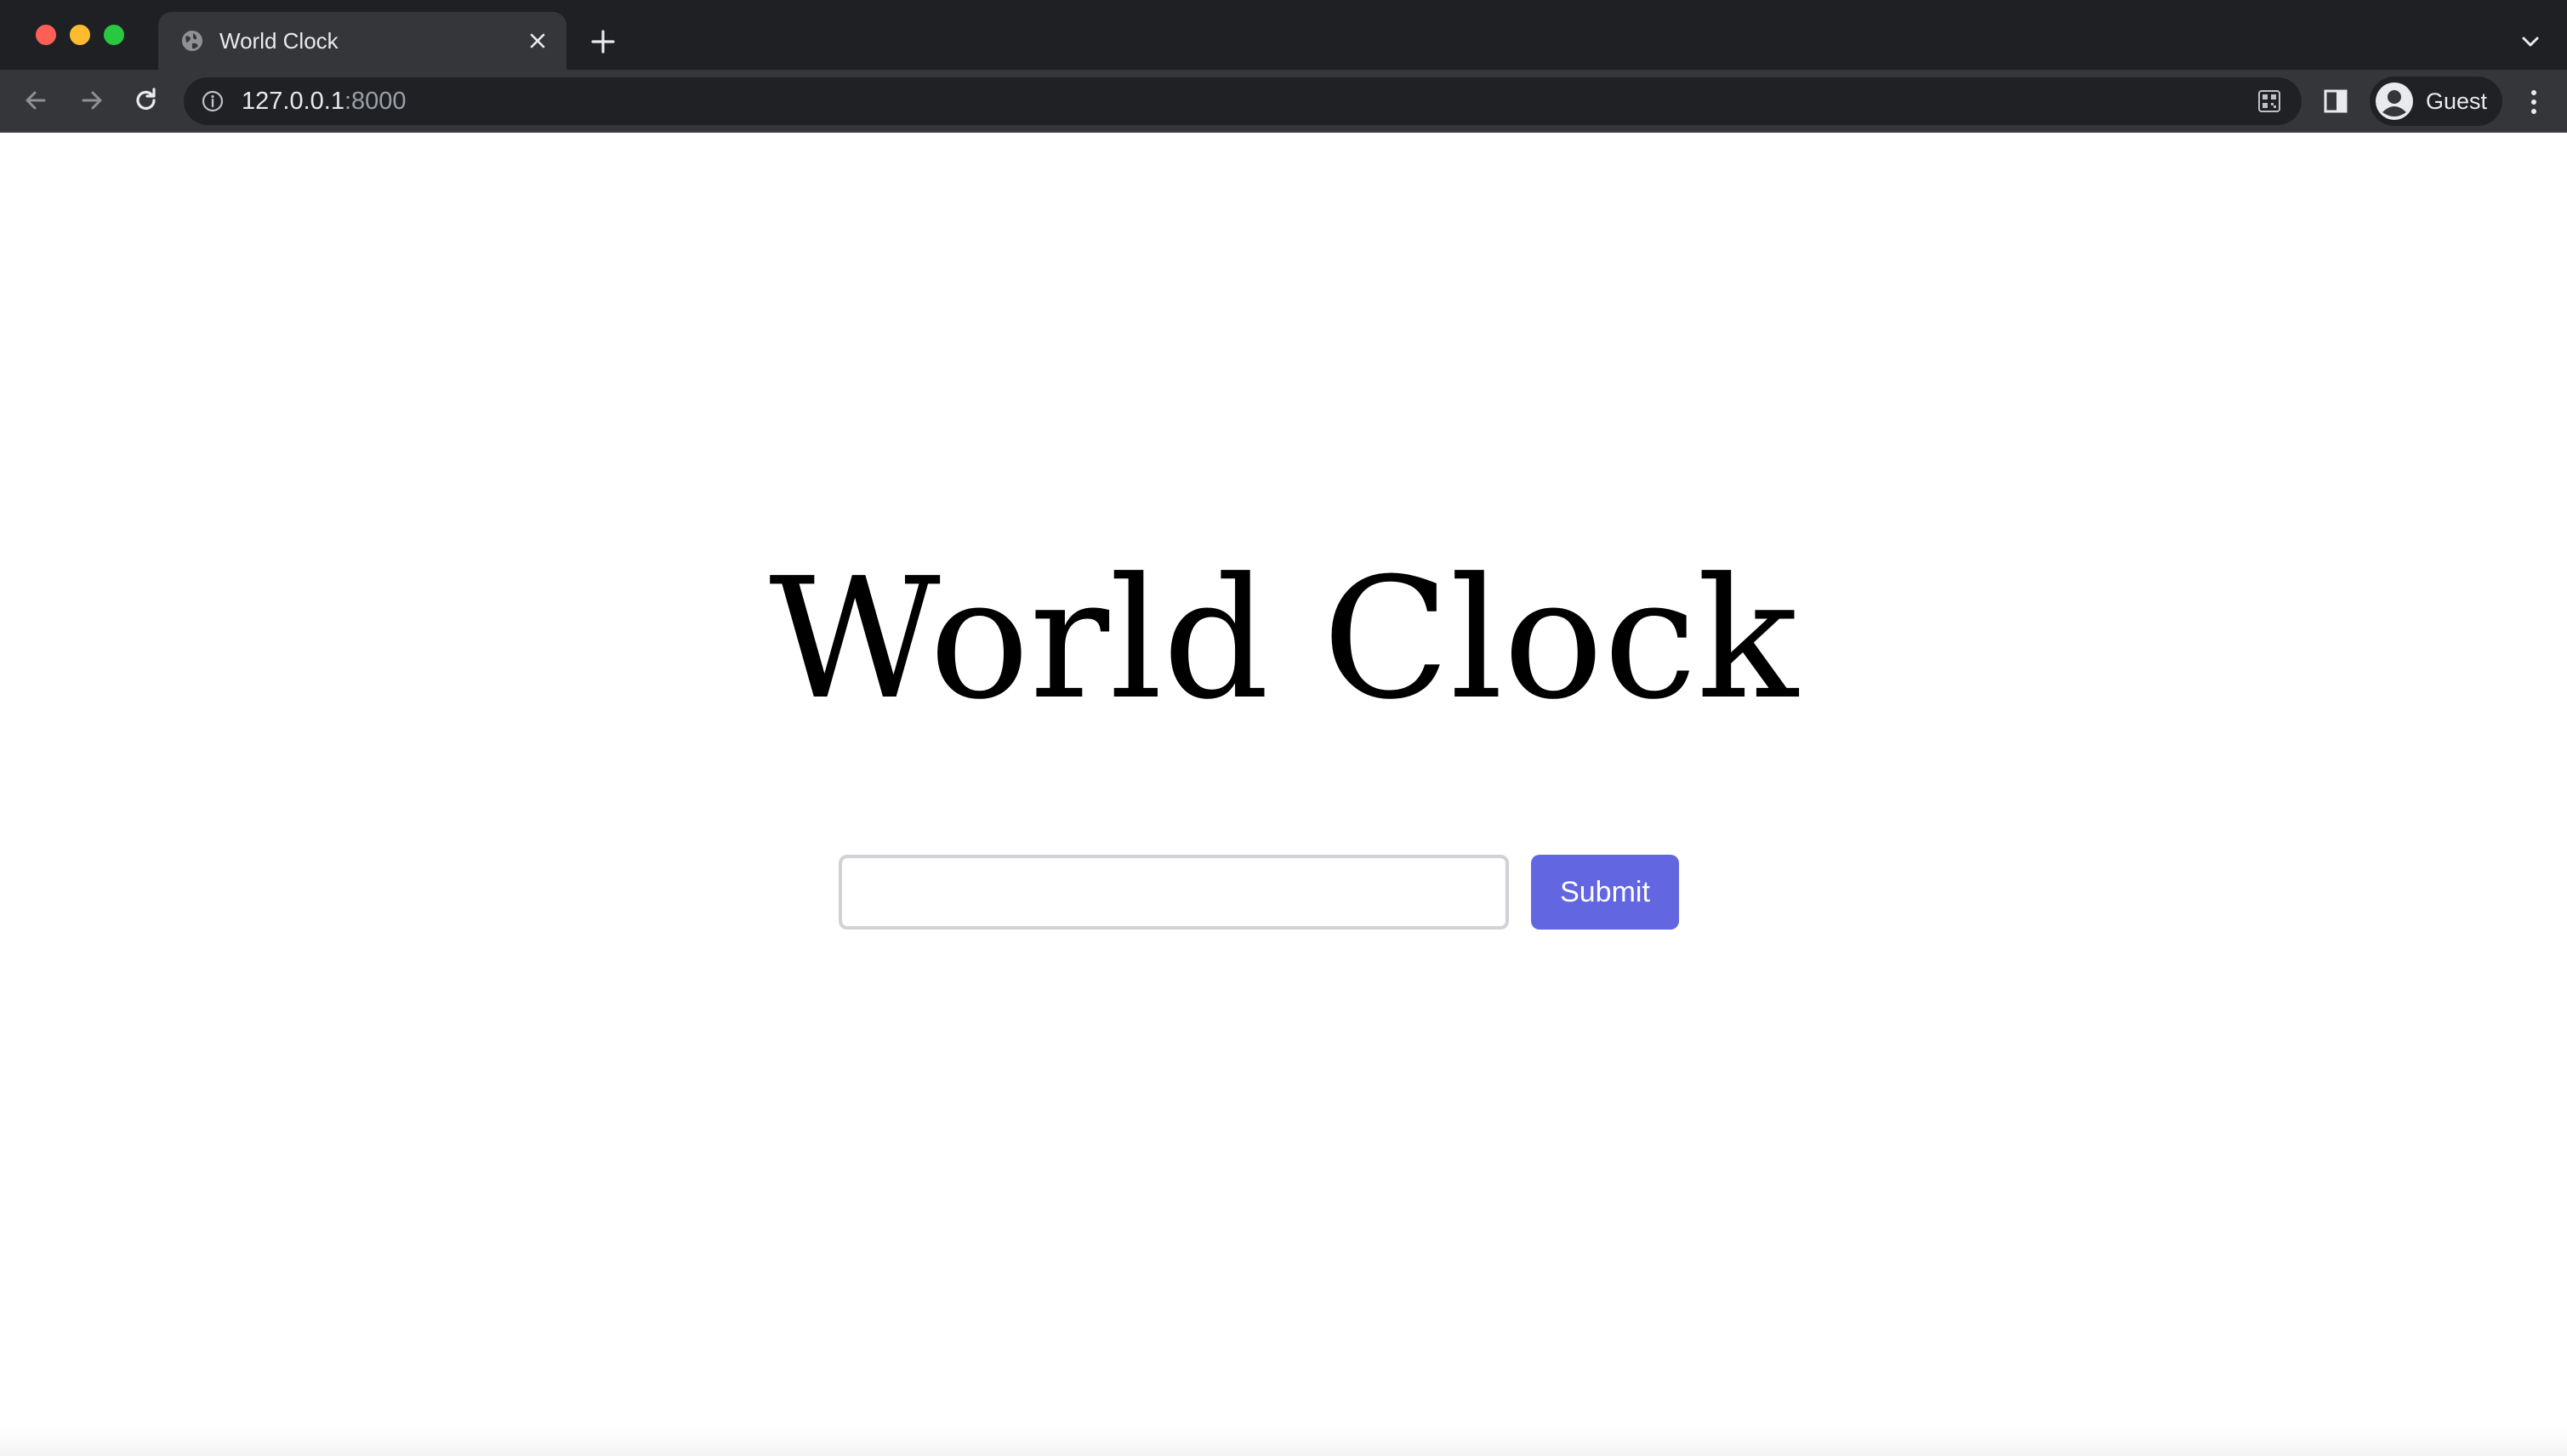  What do you see at coordinates (192, 41) in the screenshot?
I see `globe-icon` at bounding box center [192, 41].